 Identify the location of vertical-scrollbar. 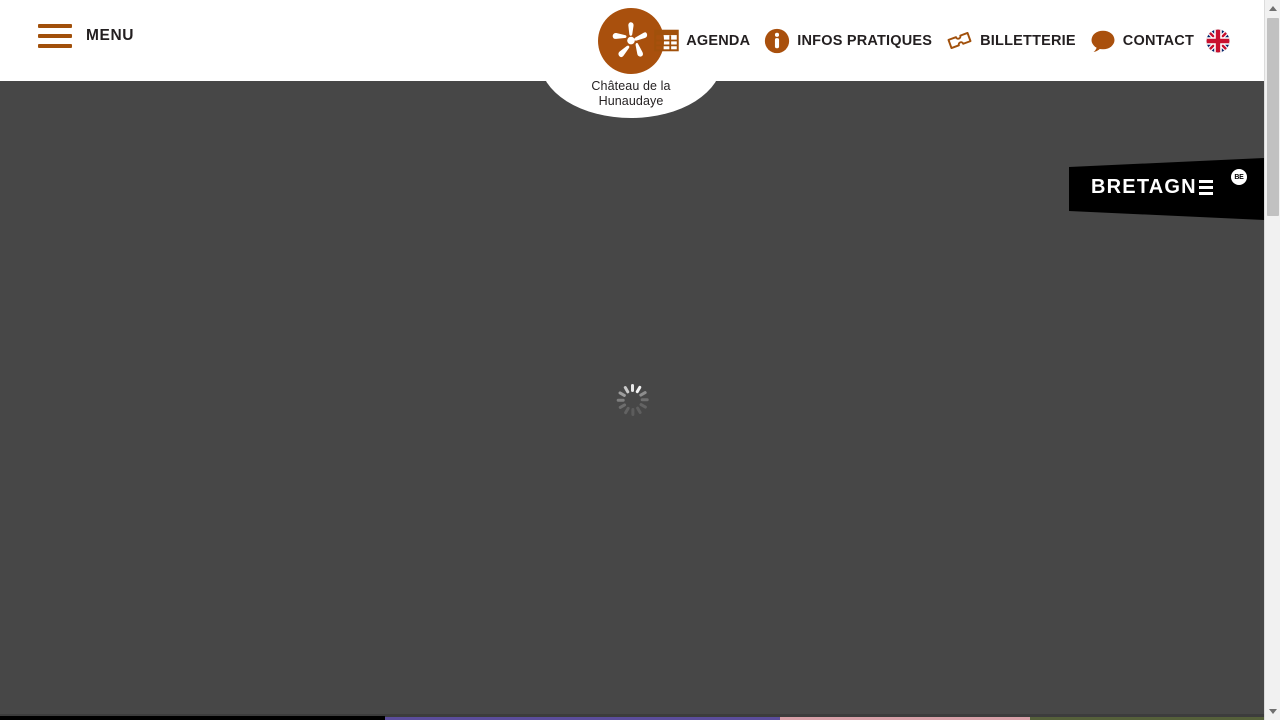
(1272, 360).